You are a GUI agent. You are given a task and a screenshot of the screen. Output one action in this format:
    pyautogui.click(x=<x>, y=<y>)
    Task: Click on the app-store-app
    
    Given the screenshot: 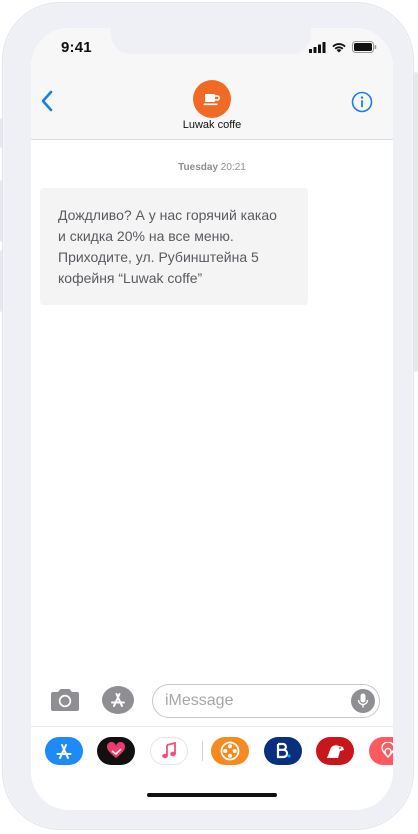 What is the action you would take?
    pyautogui.click(x=64, y=751)
    